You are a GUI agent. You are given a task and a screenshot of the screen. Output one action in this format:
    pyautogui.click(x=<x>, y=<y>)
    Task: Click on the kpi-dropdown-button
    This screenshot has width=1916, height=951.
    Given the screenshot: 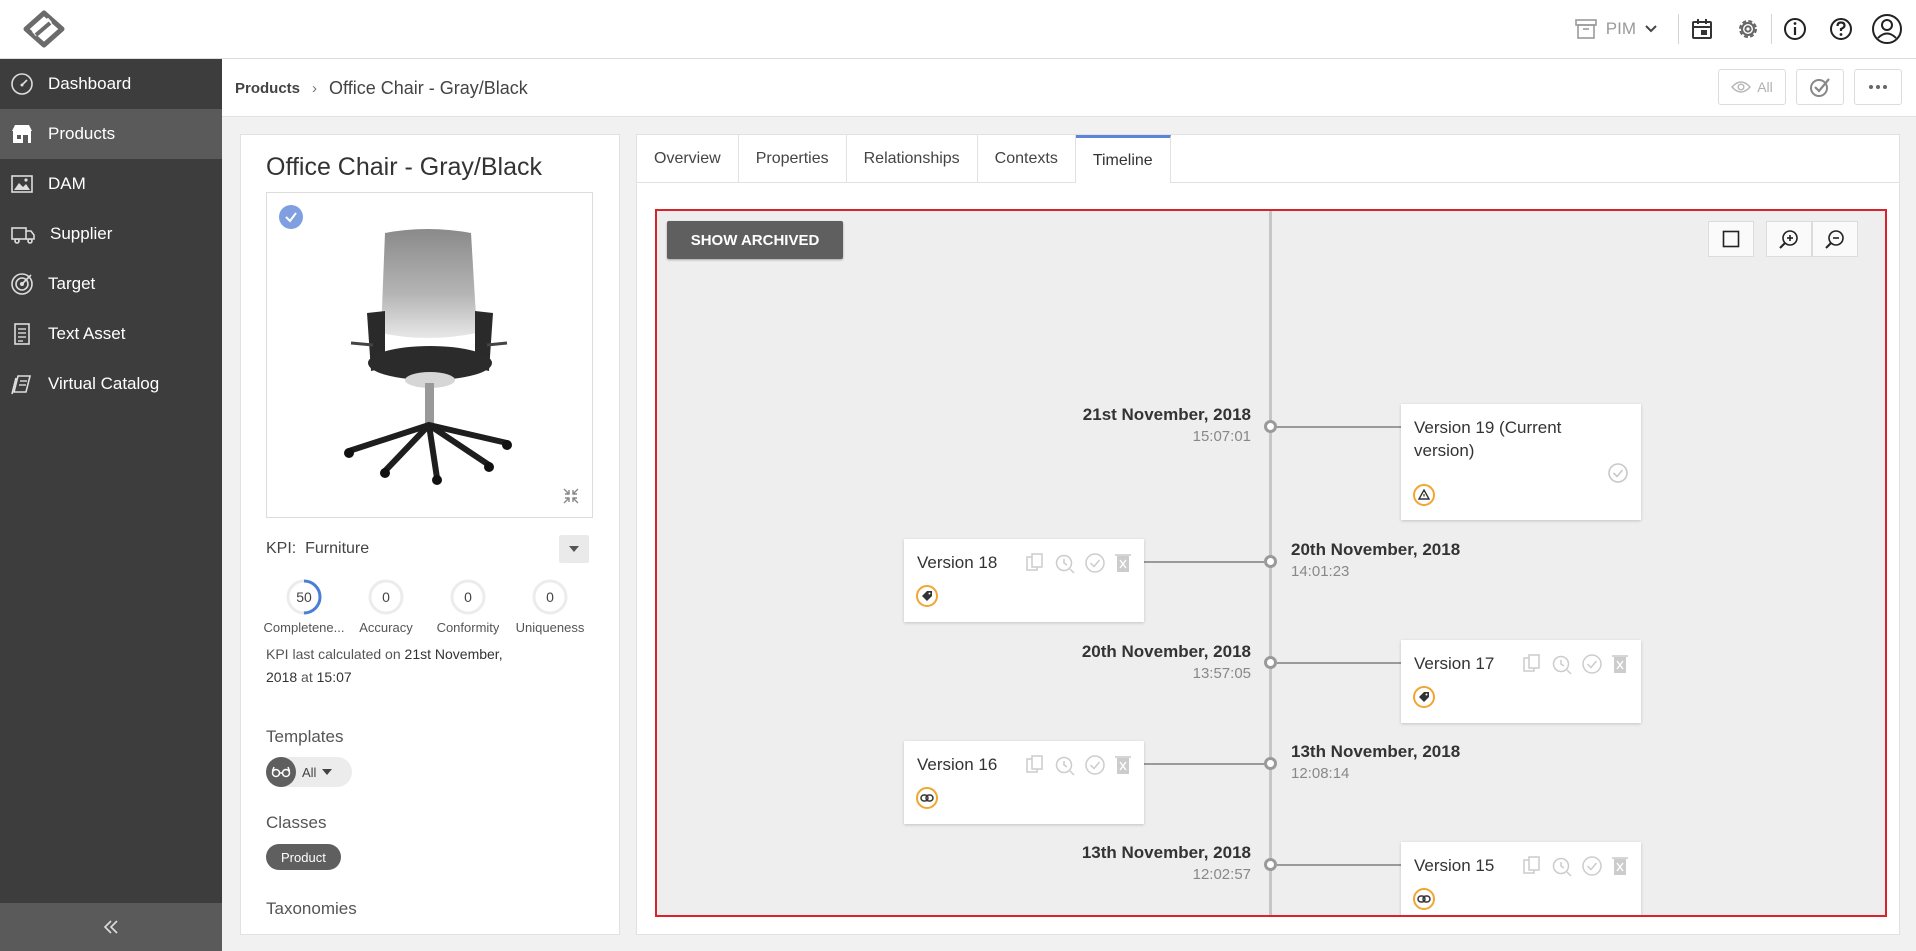 What is the action you would take?
    pyautogui.click(x=574, y=549)
    